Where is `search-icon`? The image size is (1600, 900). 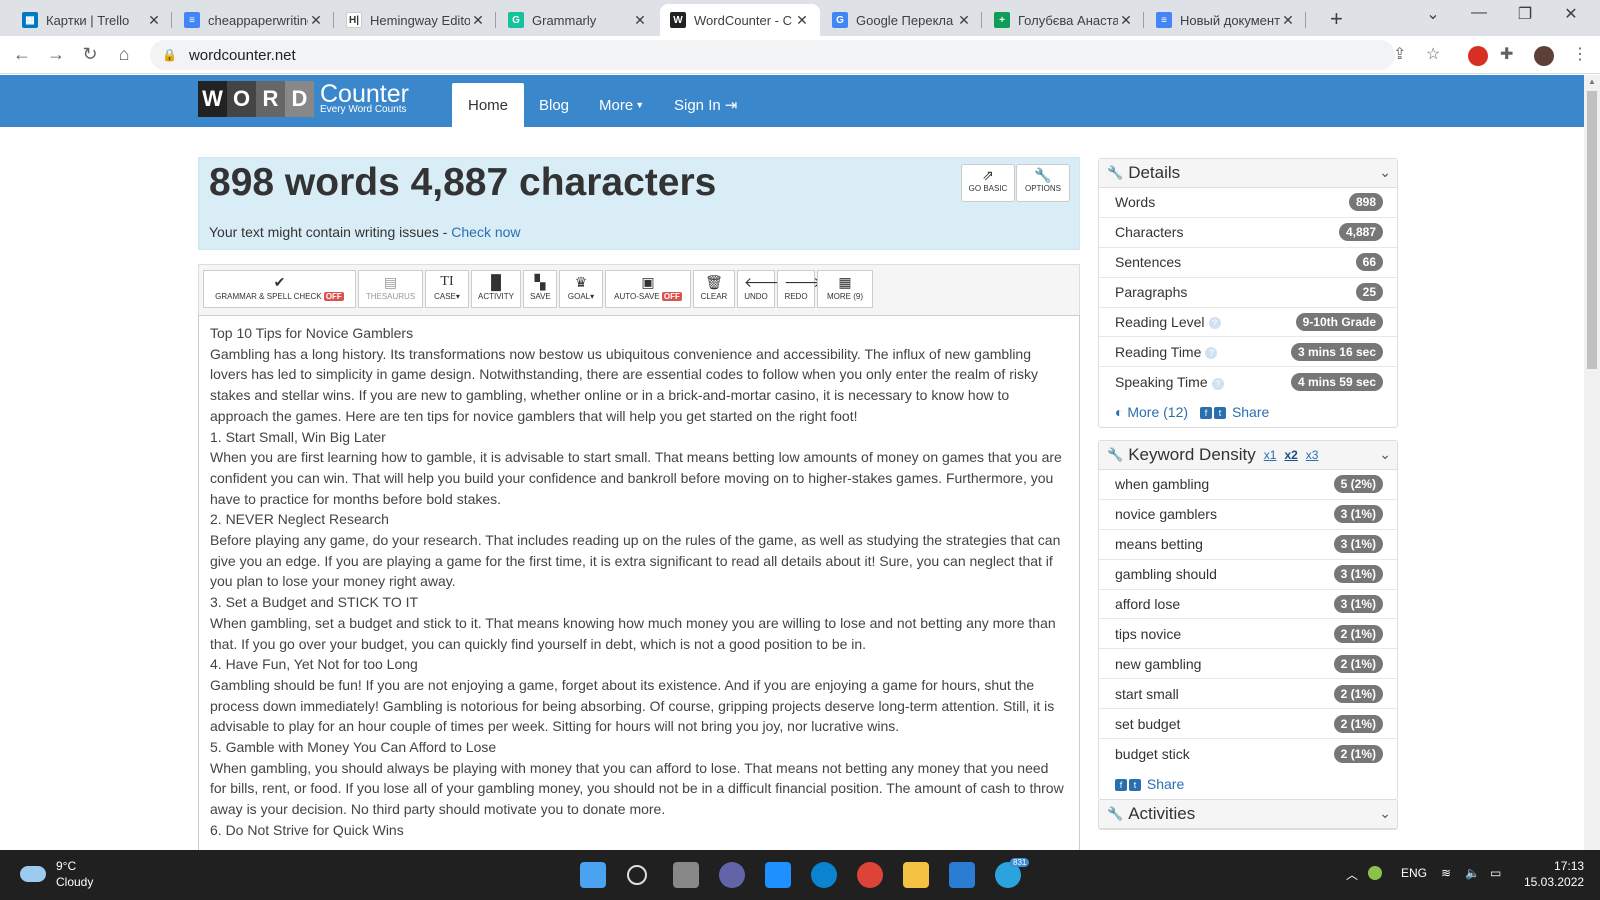
search-icon is located at coordinates (637, 875).